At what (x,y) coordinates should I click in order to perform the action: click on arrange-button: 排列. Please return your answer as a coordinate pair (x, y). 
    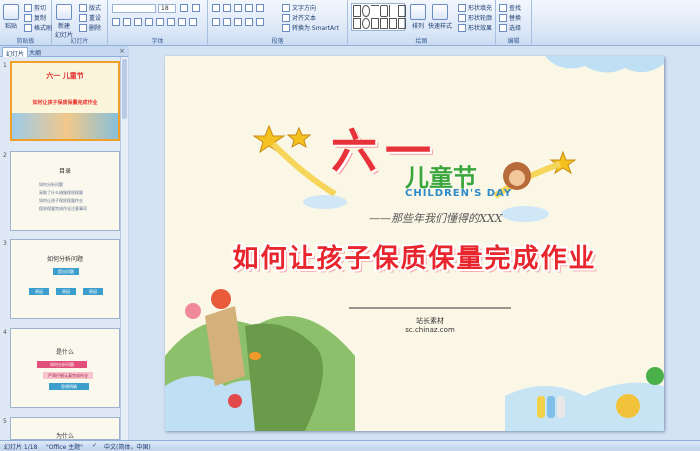
    Looking at the image, I should click on (418, 17).